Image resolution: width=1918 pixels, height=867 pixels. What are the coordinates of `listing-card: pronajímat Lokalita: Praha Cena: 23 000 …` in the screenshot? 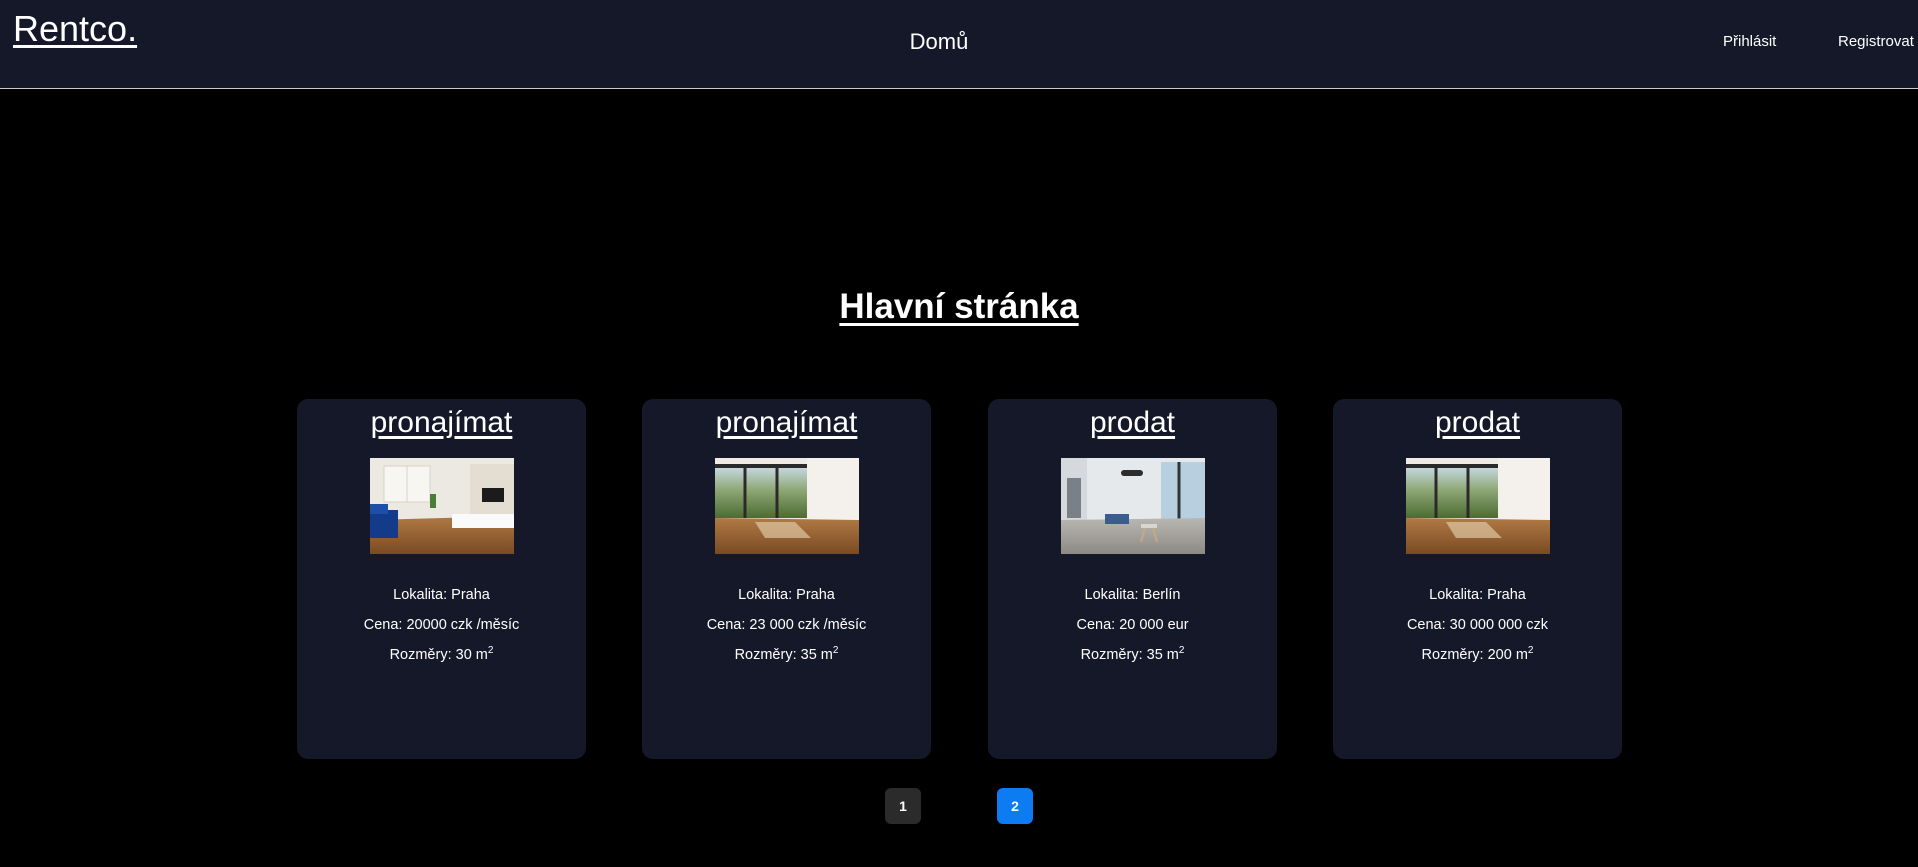 It's located at (786, 579).